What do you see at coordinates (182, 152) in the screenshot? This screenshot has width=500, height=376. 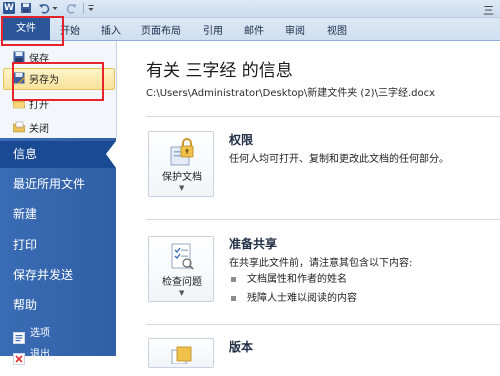 I see `lock-key-icon` at bounding box center [182, 152].